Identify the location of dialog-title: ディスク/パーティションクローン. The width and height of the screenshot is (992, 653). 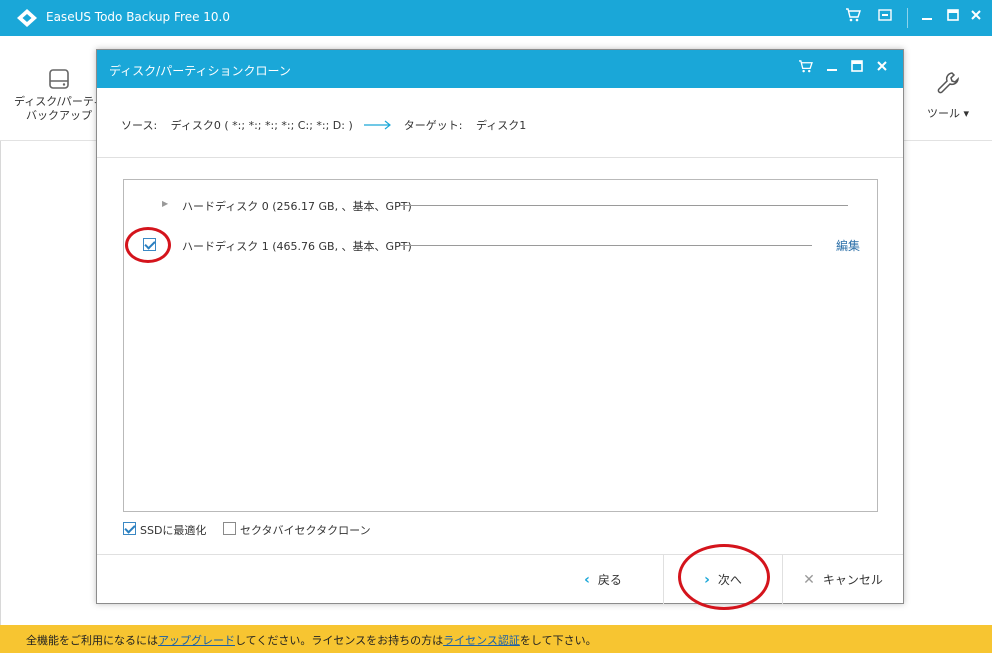
(200, 71).